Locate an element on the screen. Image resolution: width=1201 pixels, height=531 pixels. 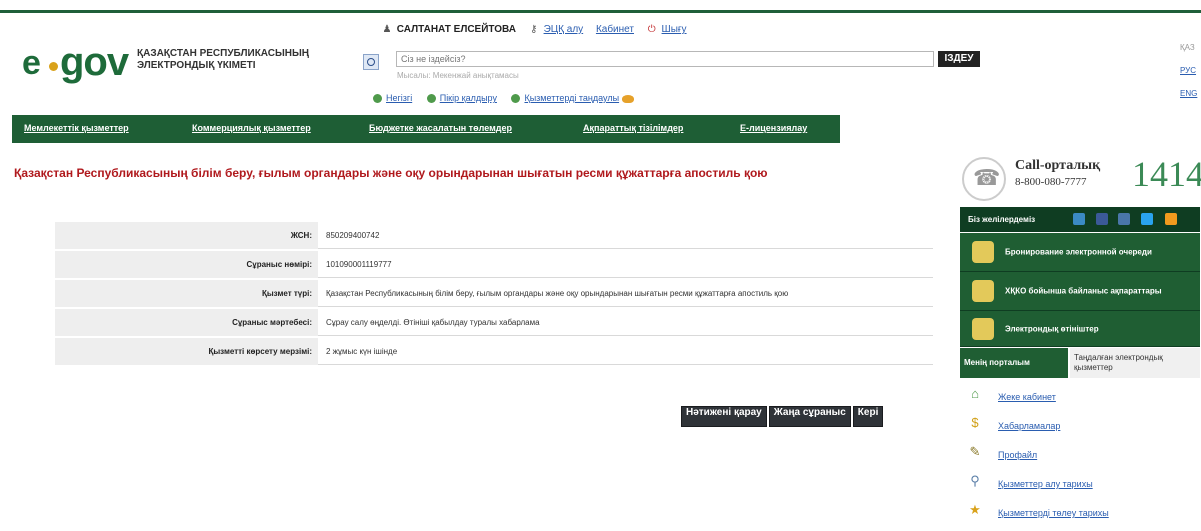
search-icon is located at coordinates (371, 62).